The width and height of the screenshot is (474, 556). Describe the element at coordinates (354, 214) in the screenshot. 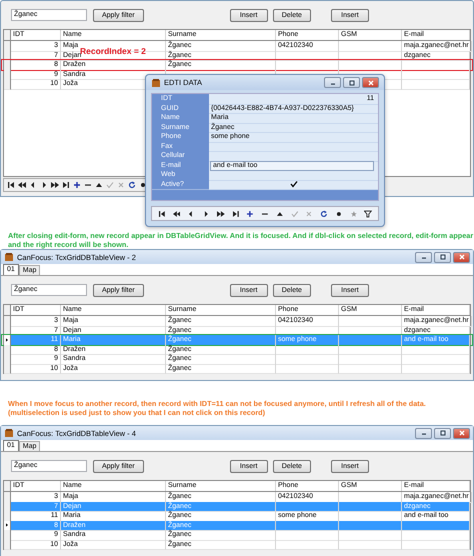

I see `star-icon` at that location.